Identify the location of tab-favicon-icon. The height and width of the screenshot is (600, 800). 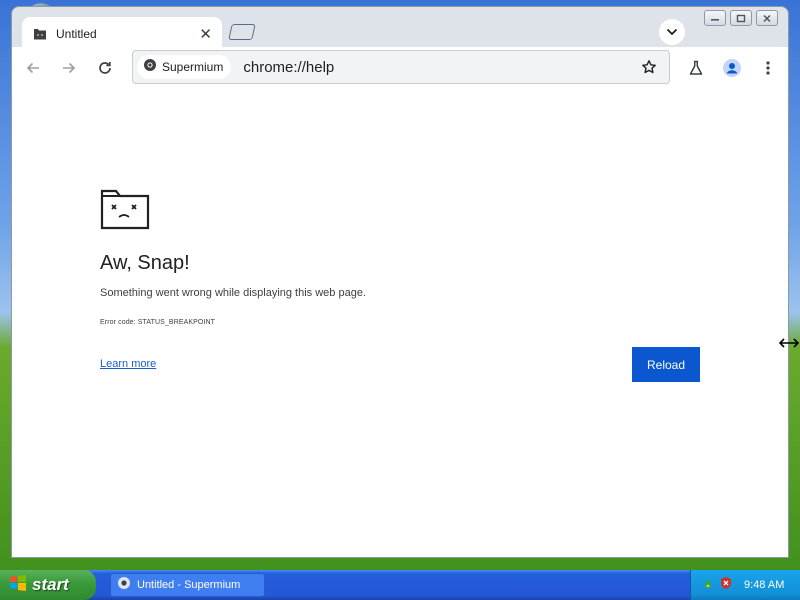
(40, 34).